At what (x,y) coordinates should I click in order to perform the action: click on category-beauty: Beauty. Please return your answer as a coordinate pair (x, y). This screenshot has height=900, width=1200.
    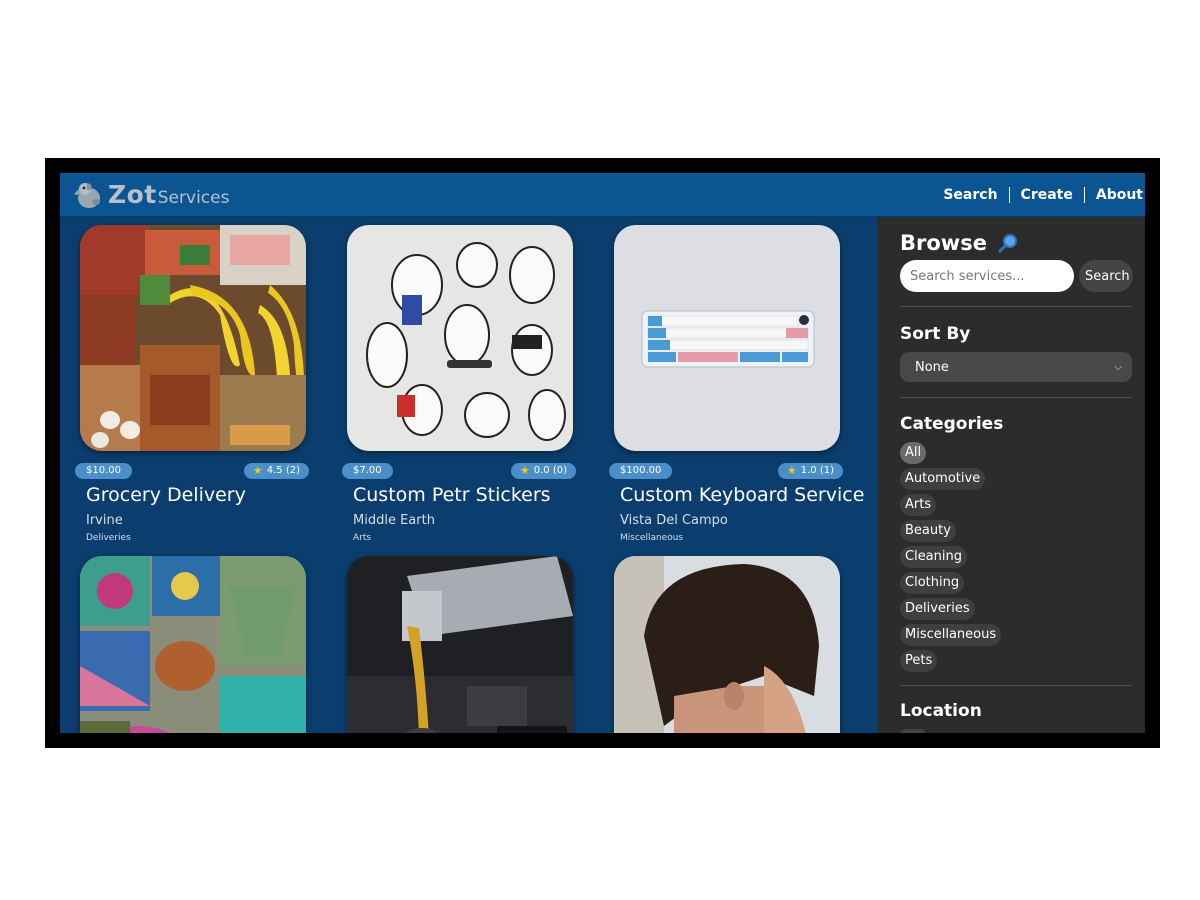
    Looking at the image, I should click on (928, 531).